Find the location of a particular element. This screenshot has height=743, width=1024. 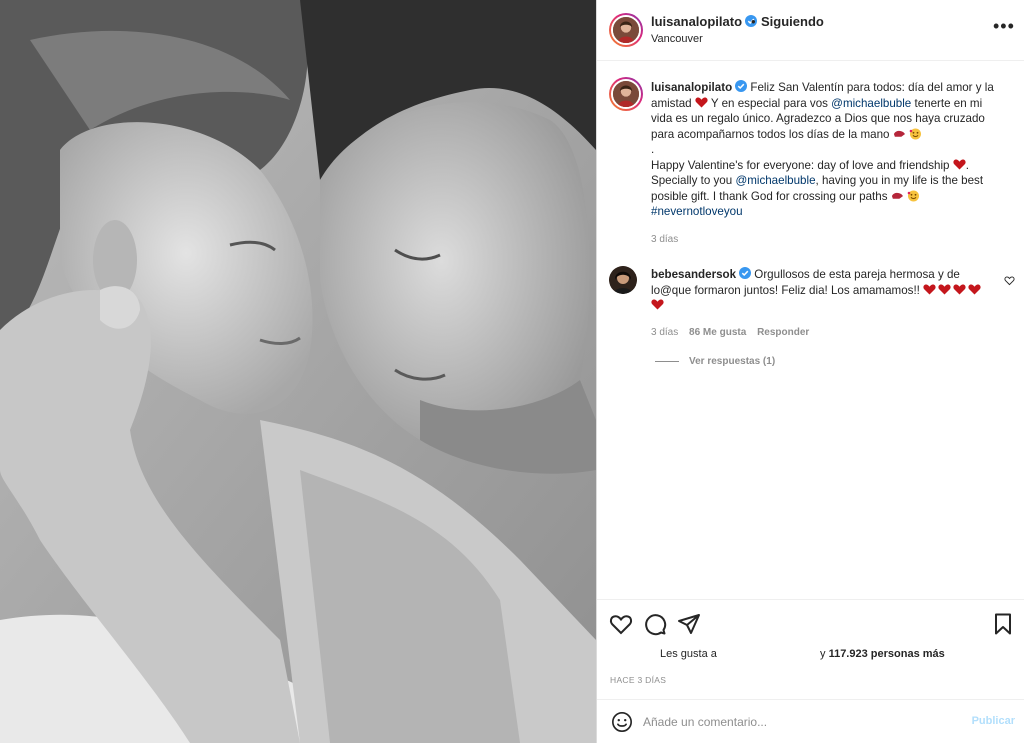

view-replies-label: Ver respuestas (1) is located at coordinates (732, 361).